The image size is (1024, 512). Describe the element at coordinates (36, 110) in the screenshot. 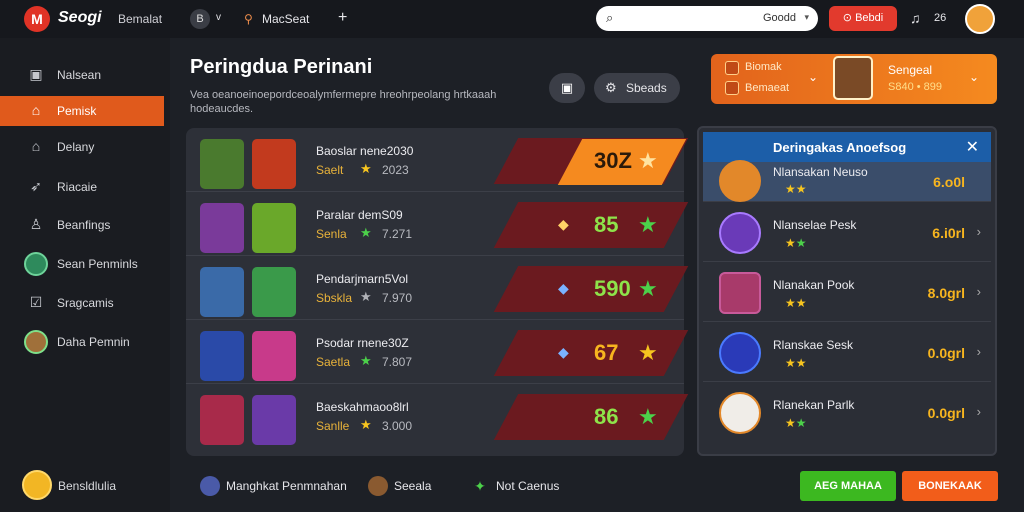

I see `home-icon: ⌂` at that location.